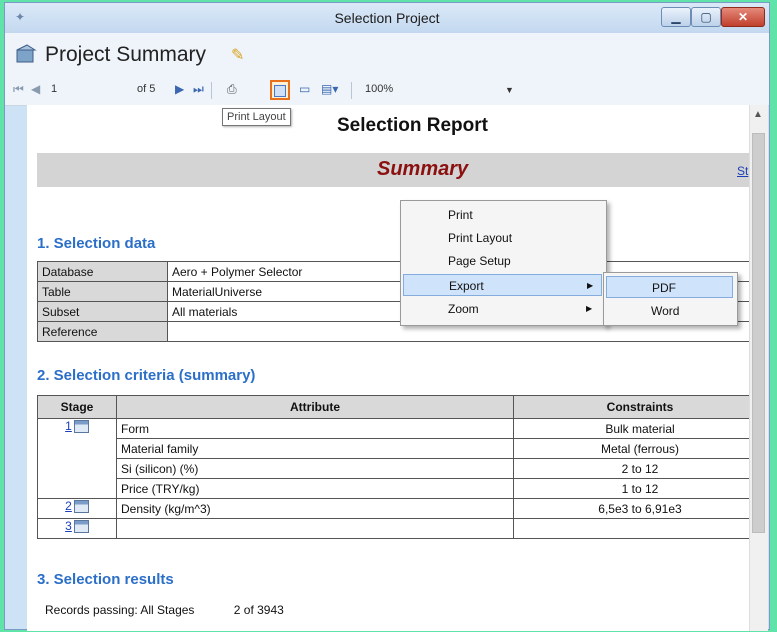  What do you see at coordinates (742, 171) in the screenshot?
I see `summary-band-link: St` at bounding box center [742, 171].